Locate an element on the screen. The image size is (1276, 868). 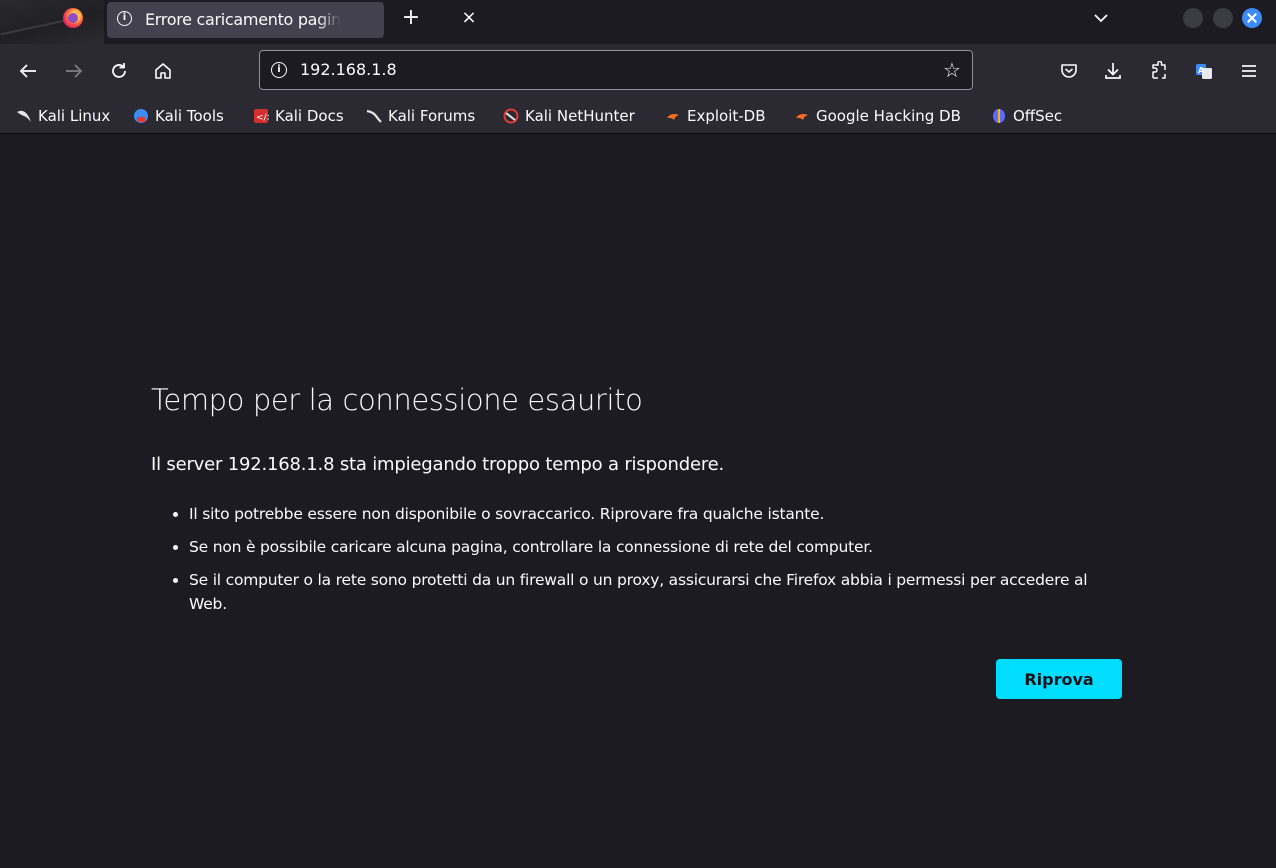
nethunter-icon is located at coordinates (511, 116).